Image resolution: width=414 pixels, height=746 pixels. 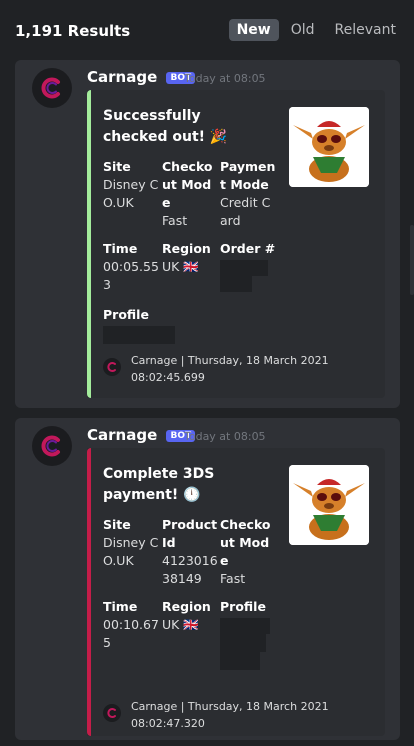 What do you see at coordinates (73, 31) in the screenshot?
I see `results-count: 1,191 Results` at bounding box center [73, 31].